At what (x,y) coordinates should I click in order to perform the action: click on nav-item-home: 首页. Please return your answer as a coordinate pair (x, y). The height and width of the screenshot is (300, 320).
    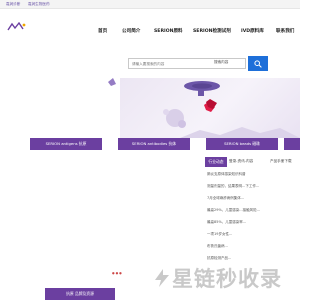
    Looking at the image, I should click on (102, 31).